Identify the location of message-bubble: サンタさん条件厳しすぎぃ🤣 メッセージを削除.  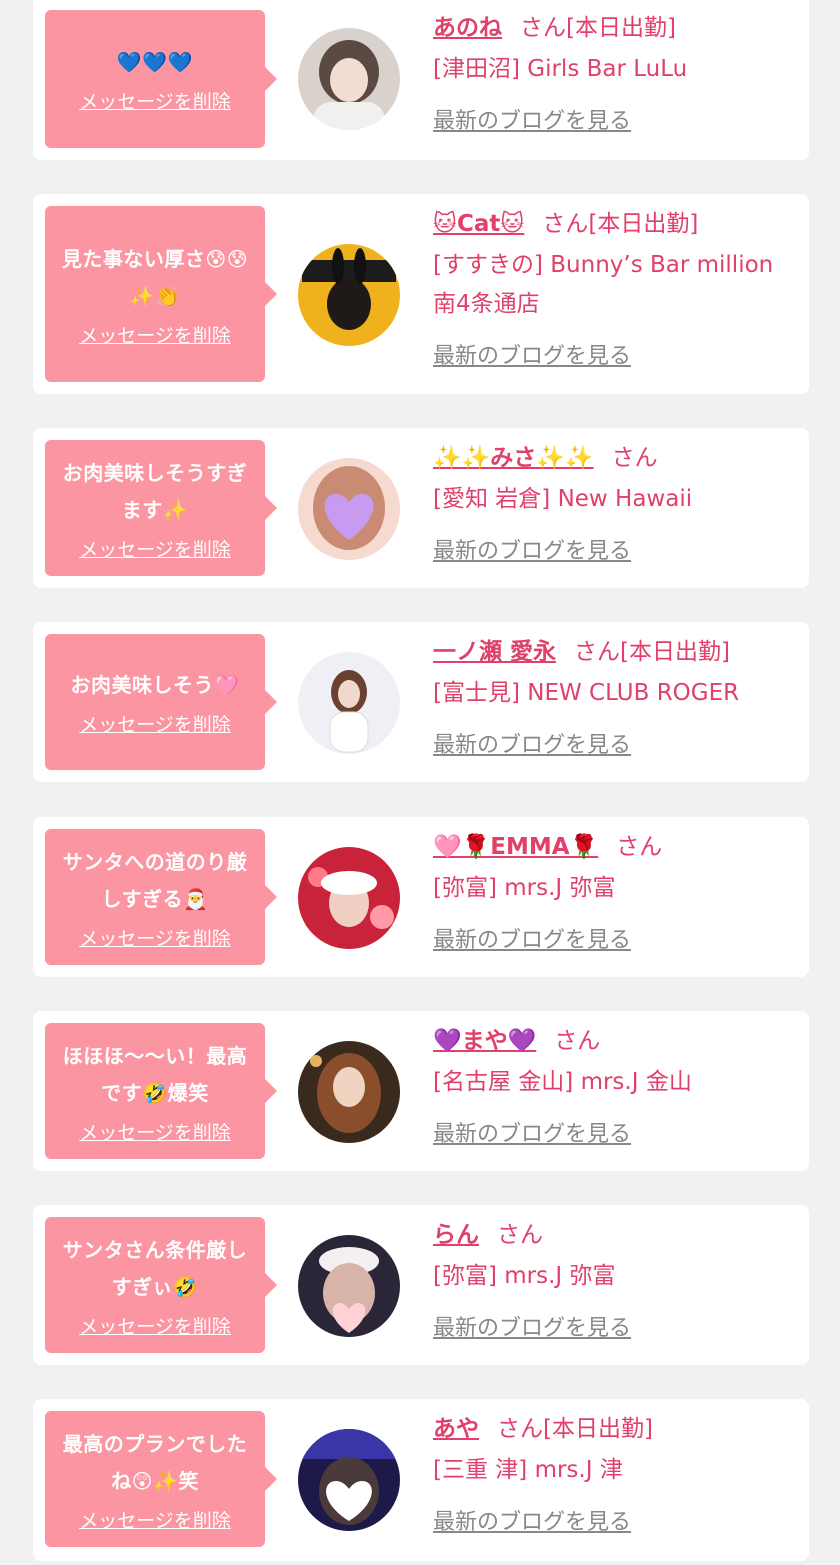
(161, 1285).